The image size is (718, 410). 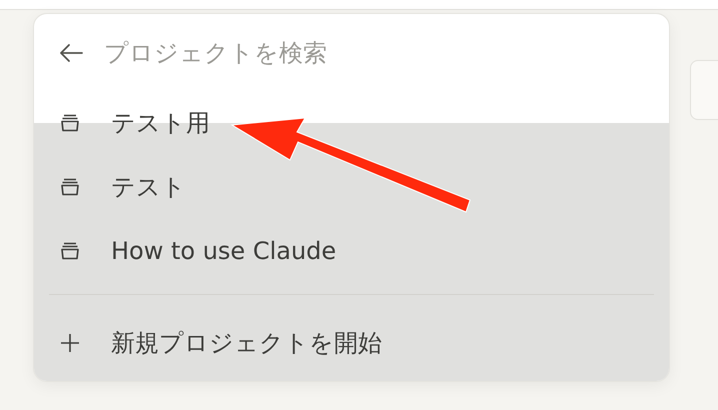 I want to click on back-arrow-icon, so click(x=71, y=52).